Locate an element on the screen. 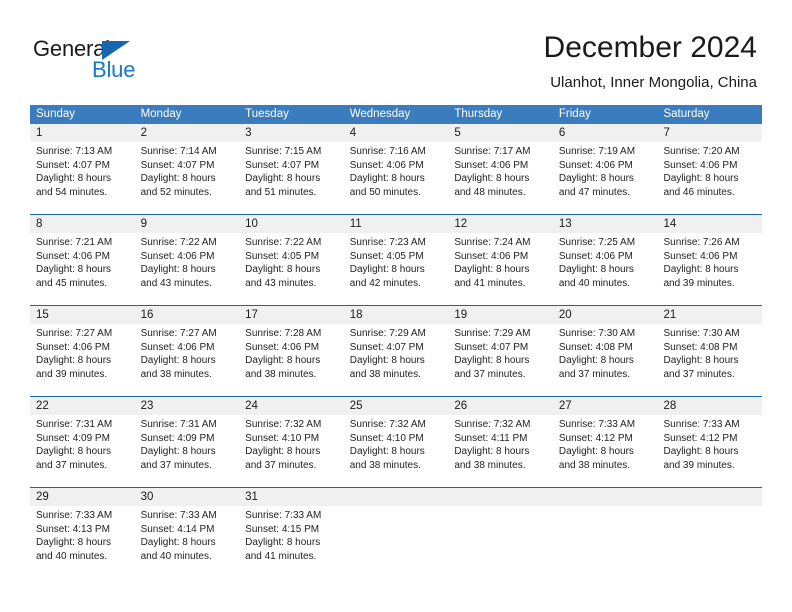  sunset-text: Sunset: 4:15 PM is located at coordinates (282, 529).